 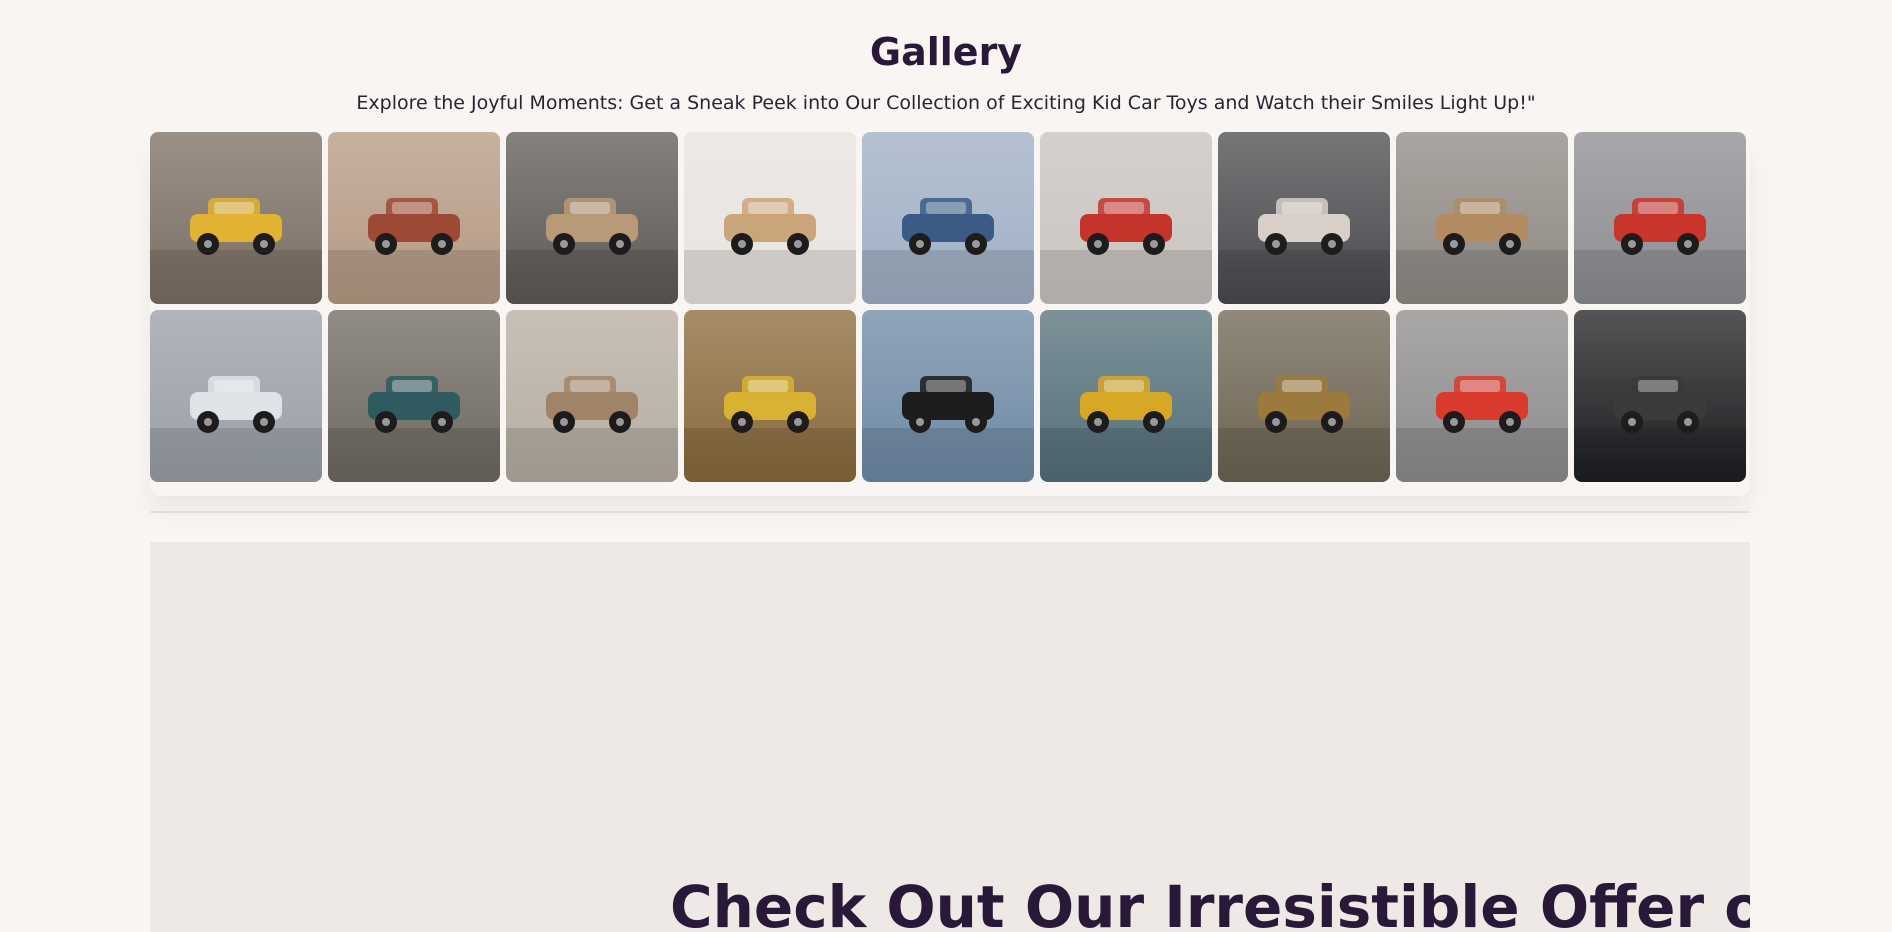 I want to click on wooden-formula-car-photo, so click(x=1482, y=218).